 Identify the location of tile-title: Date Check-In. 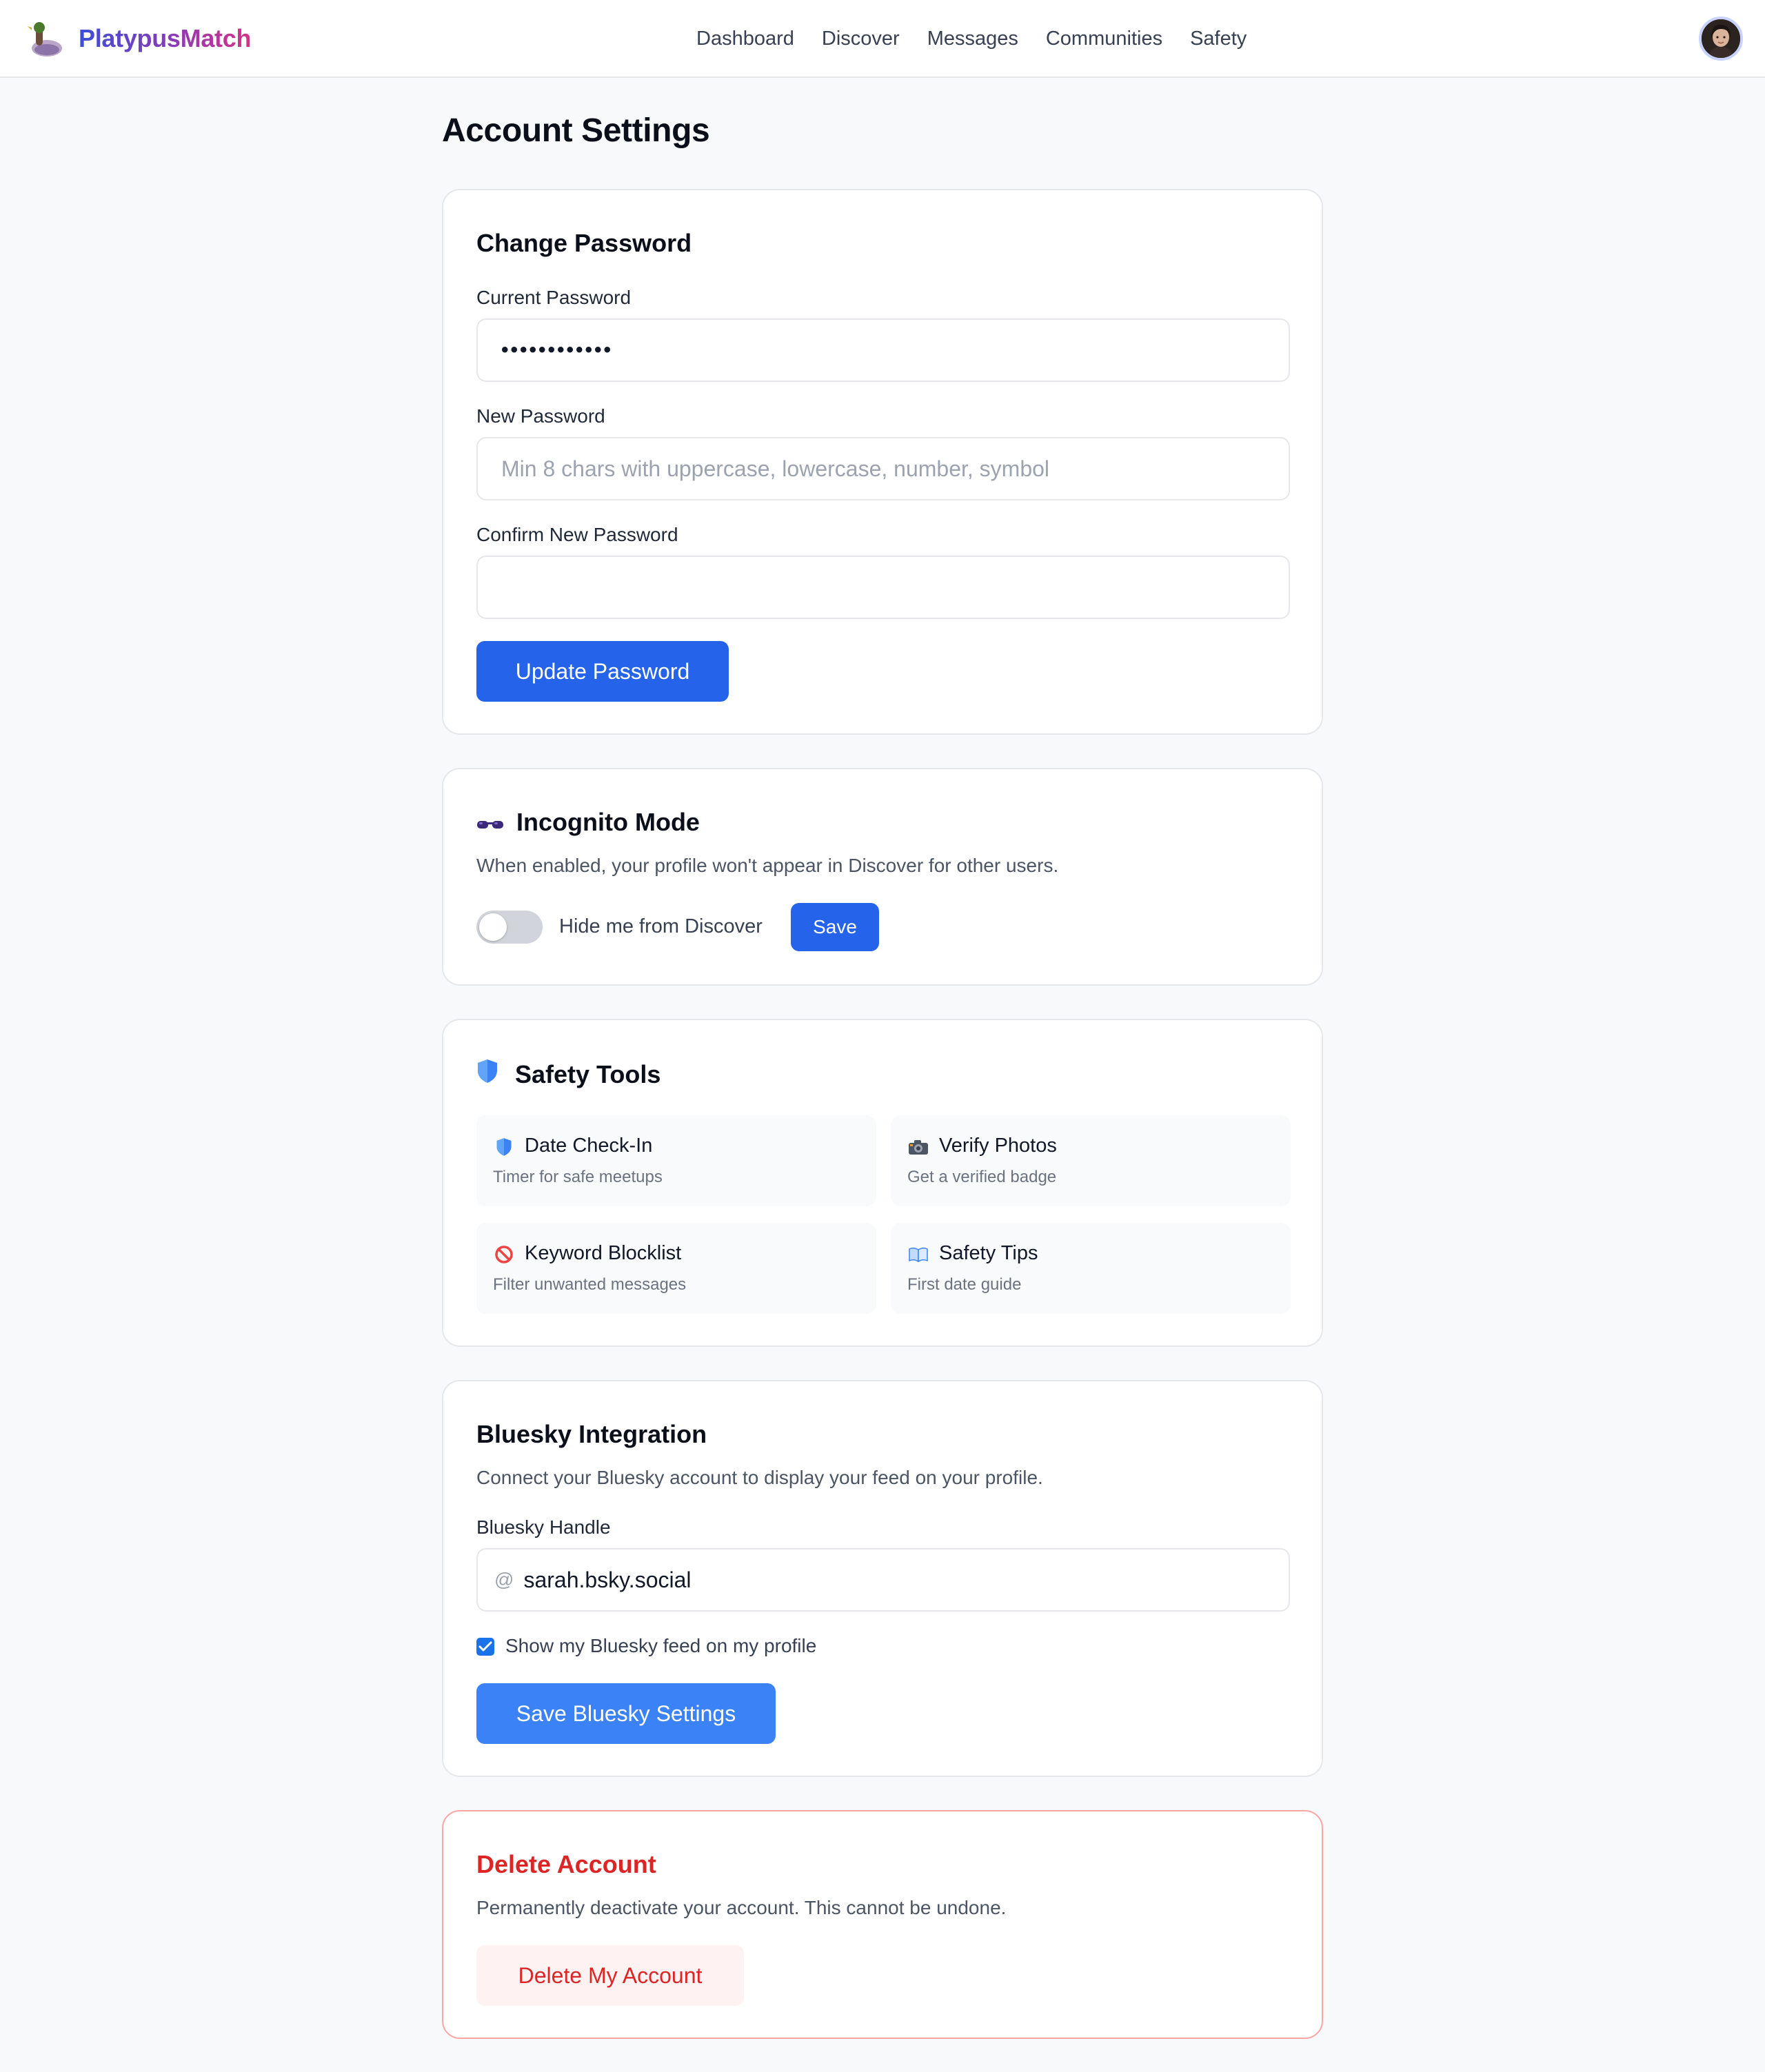
(589, 1146).